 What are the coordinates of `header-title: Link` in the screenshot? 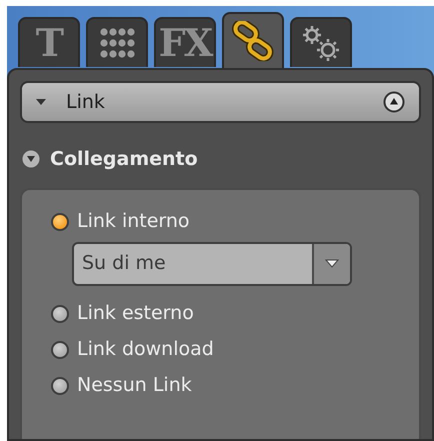 It's located at (85, 102).